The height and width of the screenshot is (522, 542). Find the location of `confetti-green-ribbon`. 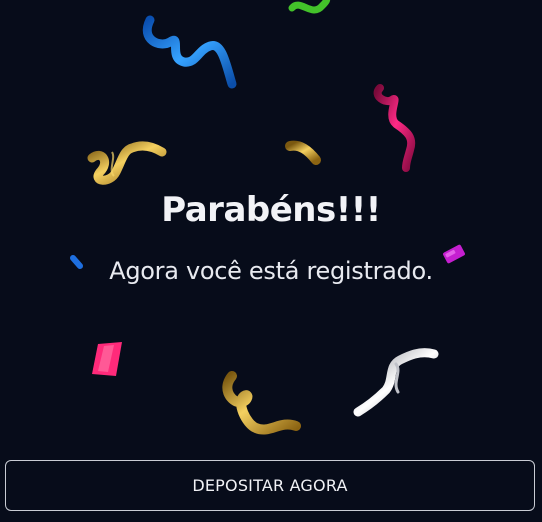

confetti-green-ribbon is located at coordinates (309, 7).